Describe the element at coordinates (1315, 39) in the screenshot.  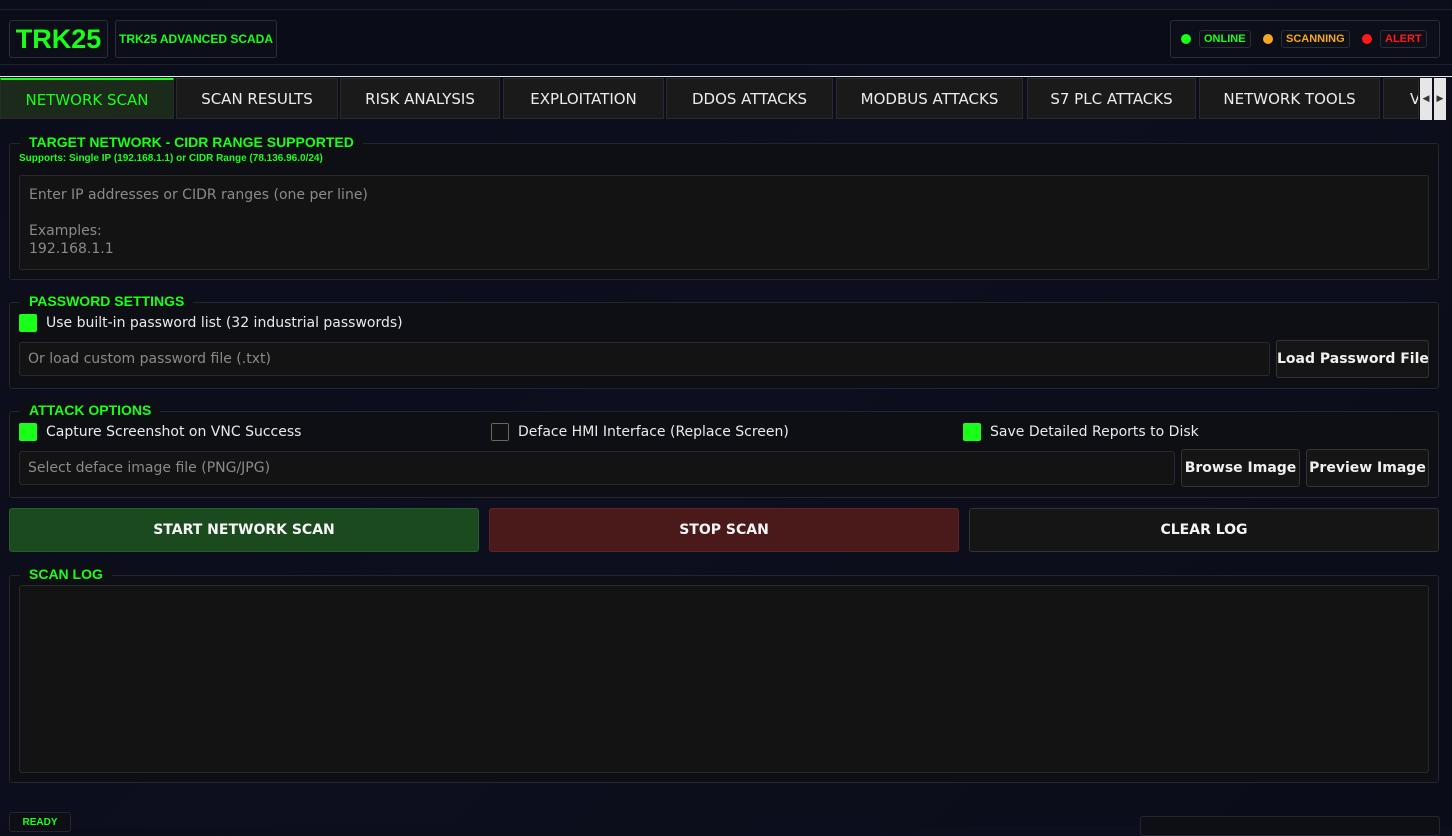
I see `status-scanning-label: SCANNING` at that location.